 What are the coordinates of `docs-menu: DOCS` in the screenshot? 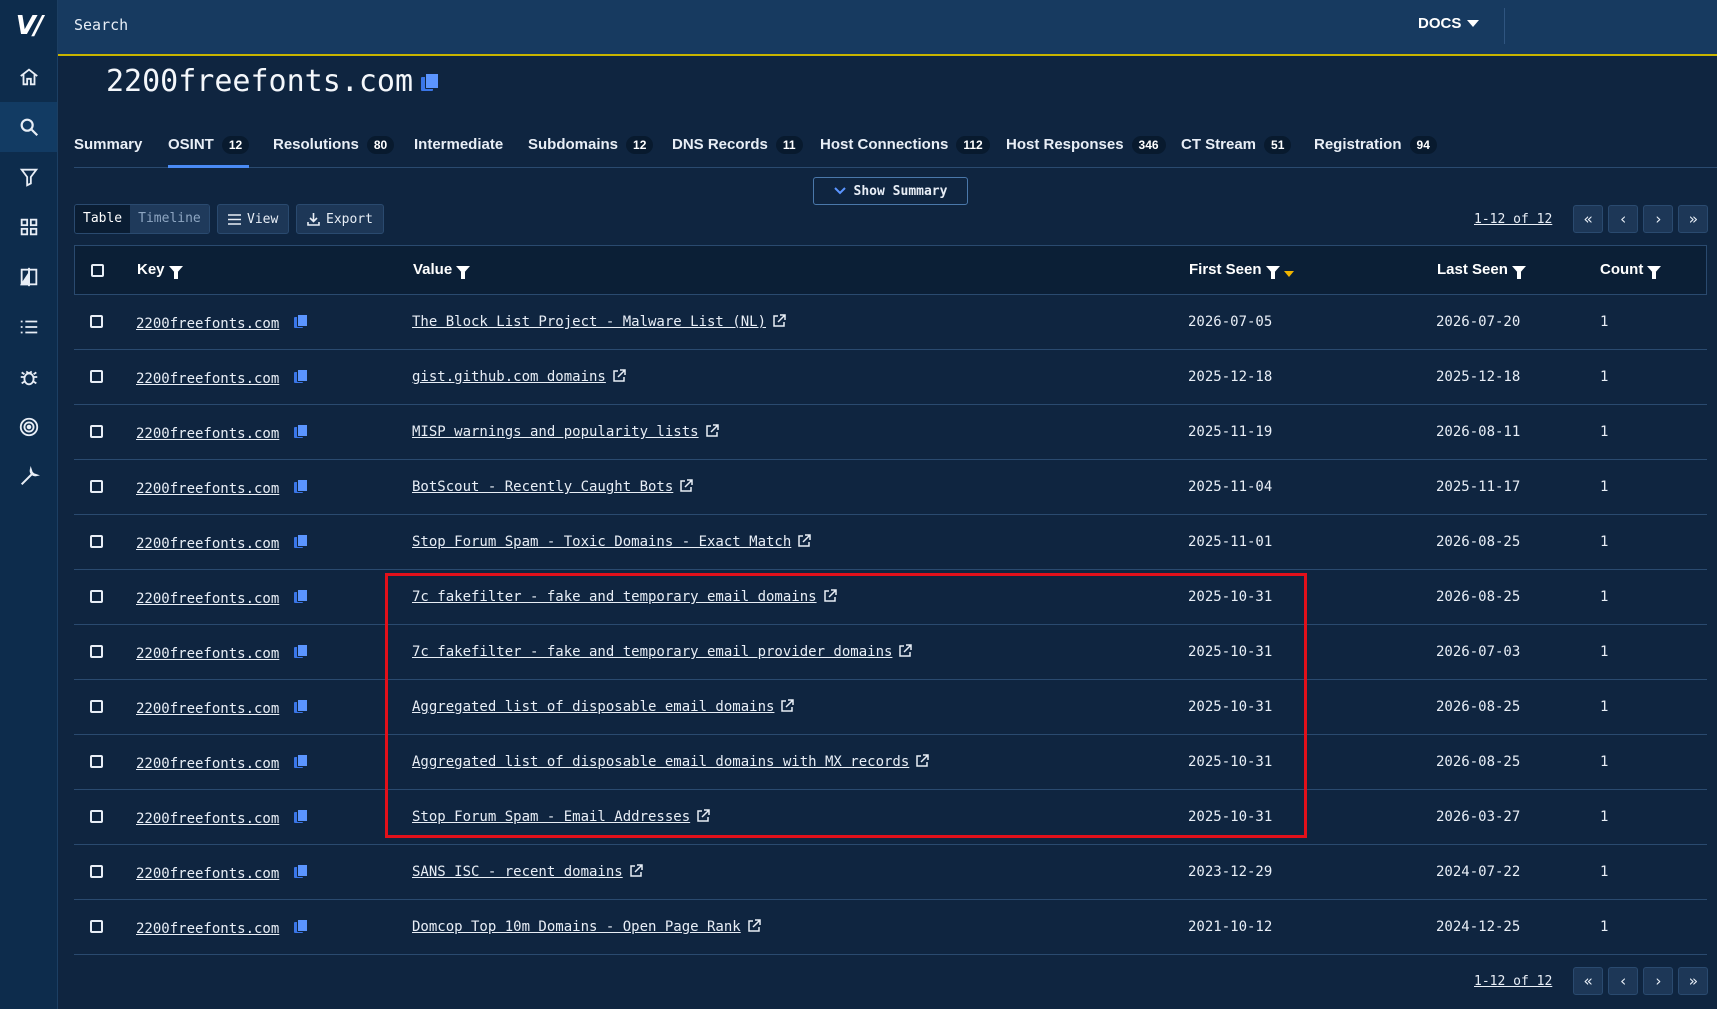 It's located at (1449, 23).